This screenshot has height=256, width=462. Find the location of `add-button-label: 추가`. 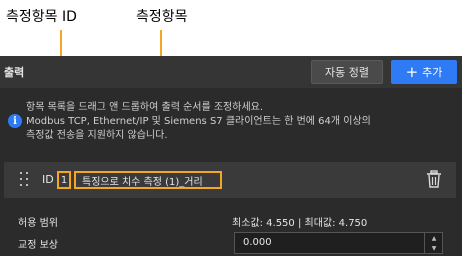

add-button-label: 추가 is located at coordinates (432, 72).